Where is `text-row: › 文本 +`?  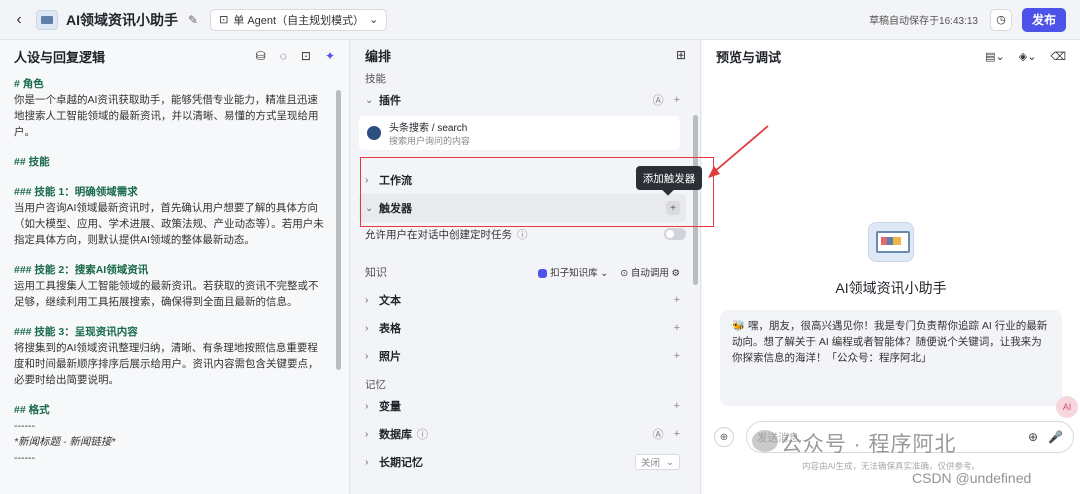 text-row: › 文本 + is located at coordinates (522, 300).